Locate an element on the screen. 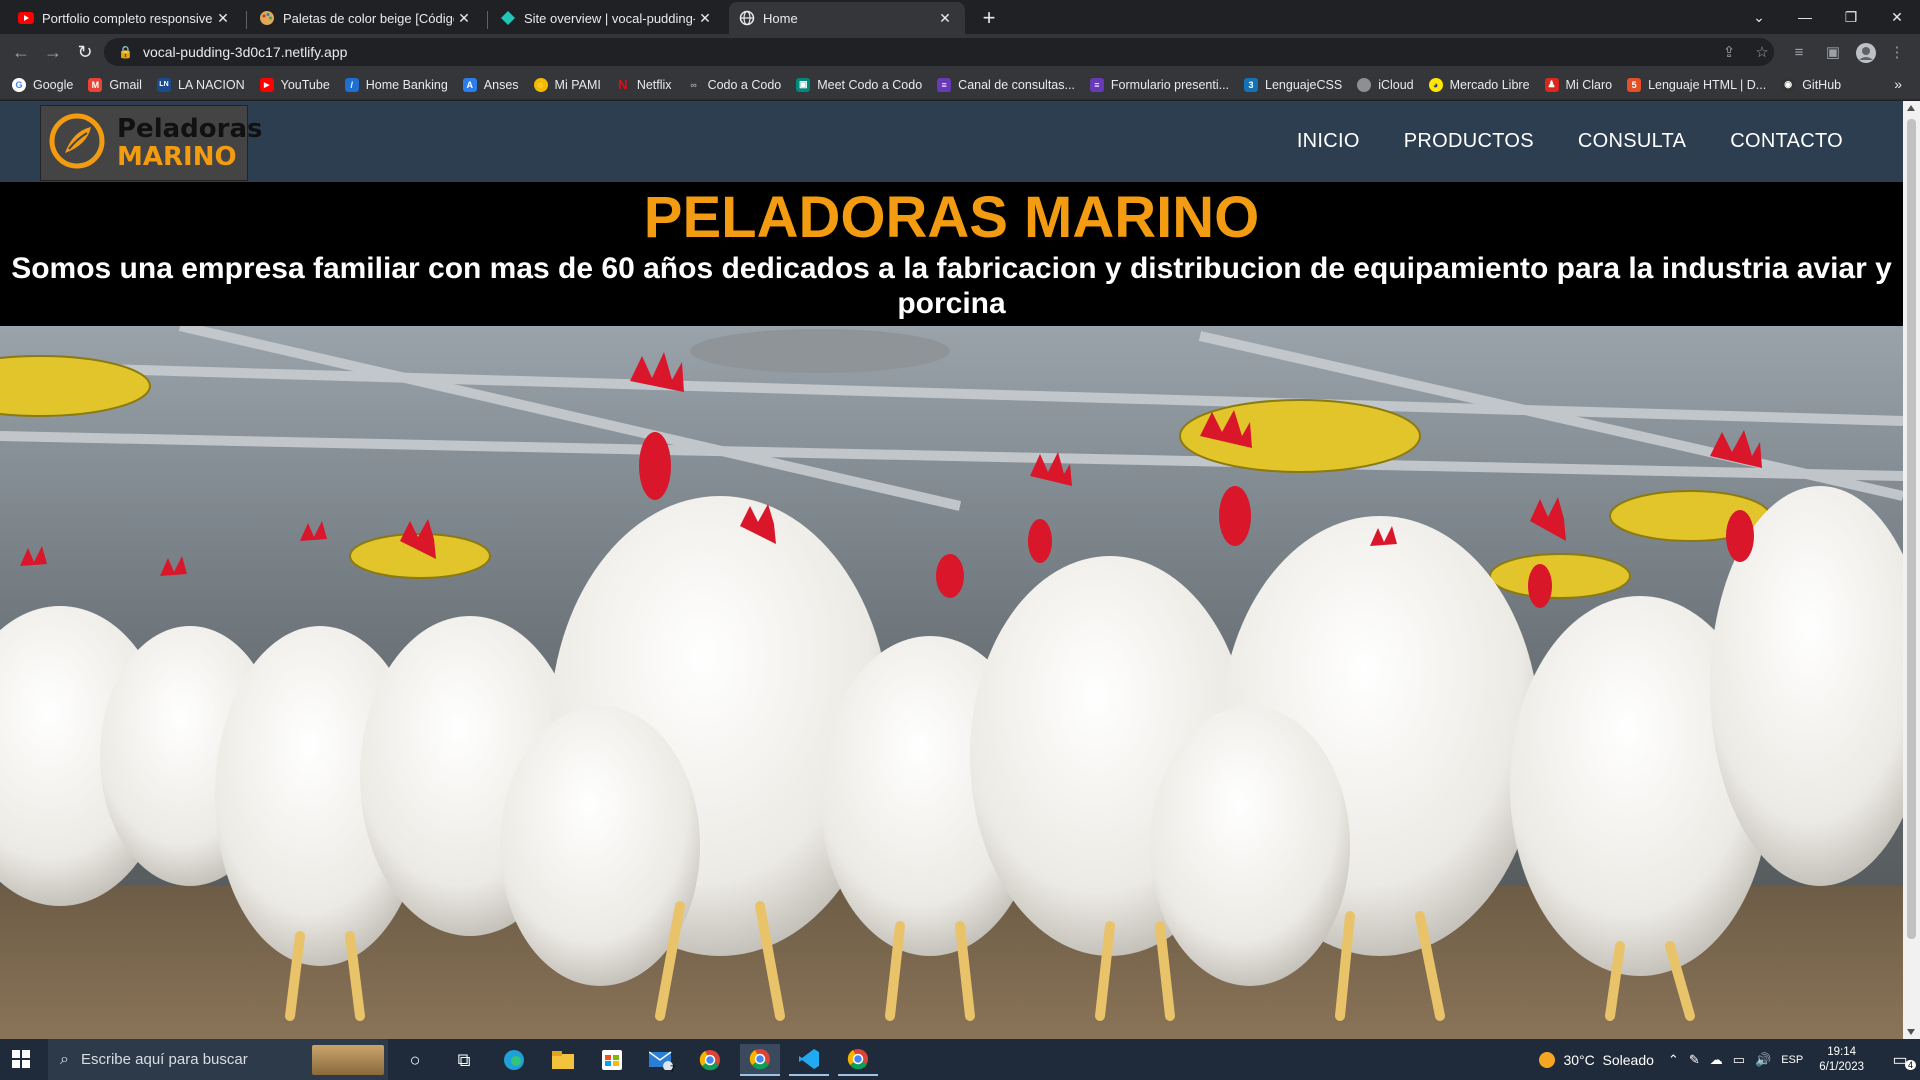 Image resolution: width=1920 pixels, height=1080 pixels. meet-icon: ▣ is located at coordinates (803, 84).